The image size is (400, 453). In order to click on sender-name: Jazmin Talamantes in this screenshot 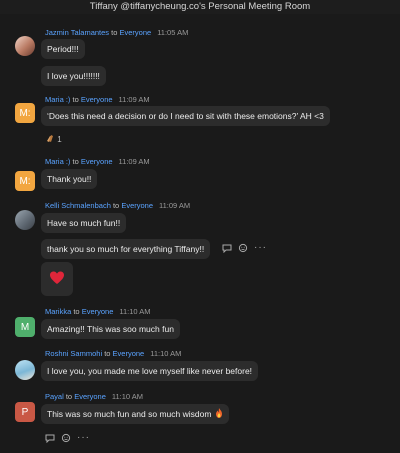, I will do `click(77, 32)`.